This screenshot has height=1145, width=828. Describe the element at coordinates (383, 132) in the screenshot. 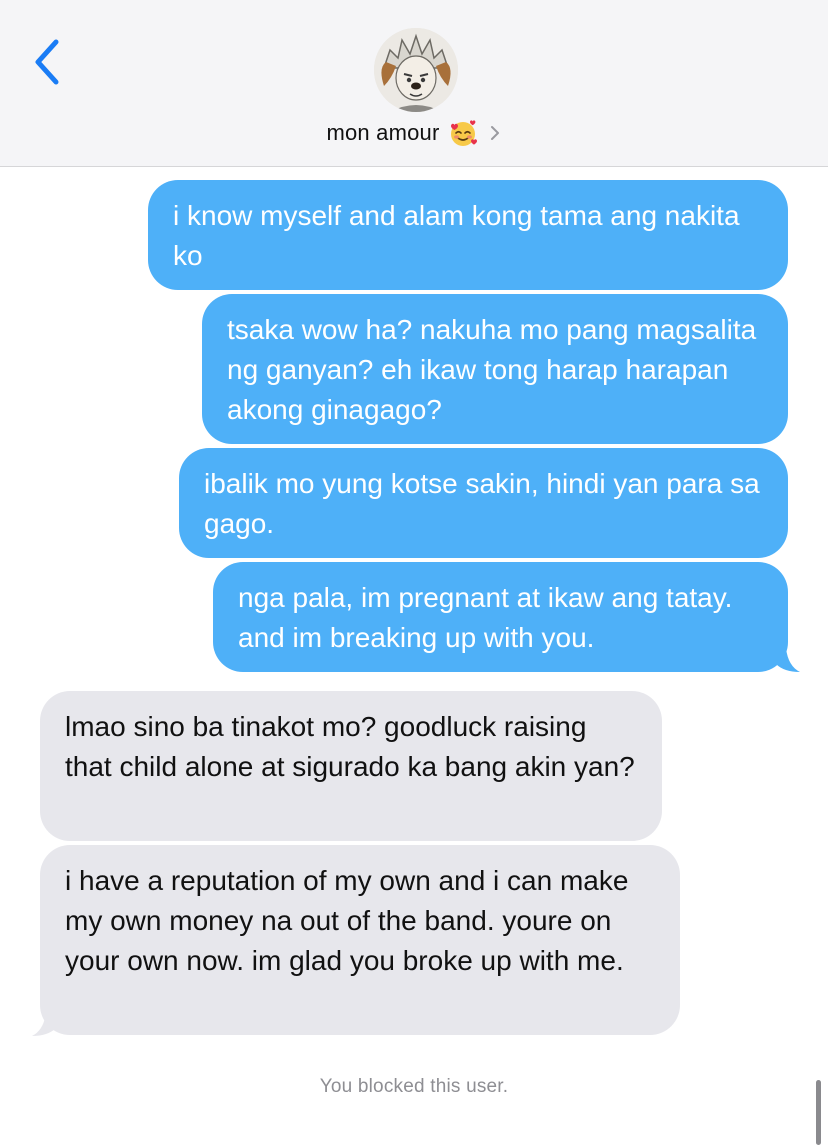

I see `contact-name: mon amour` at that location.